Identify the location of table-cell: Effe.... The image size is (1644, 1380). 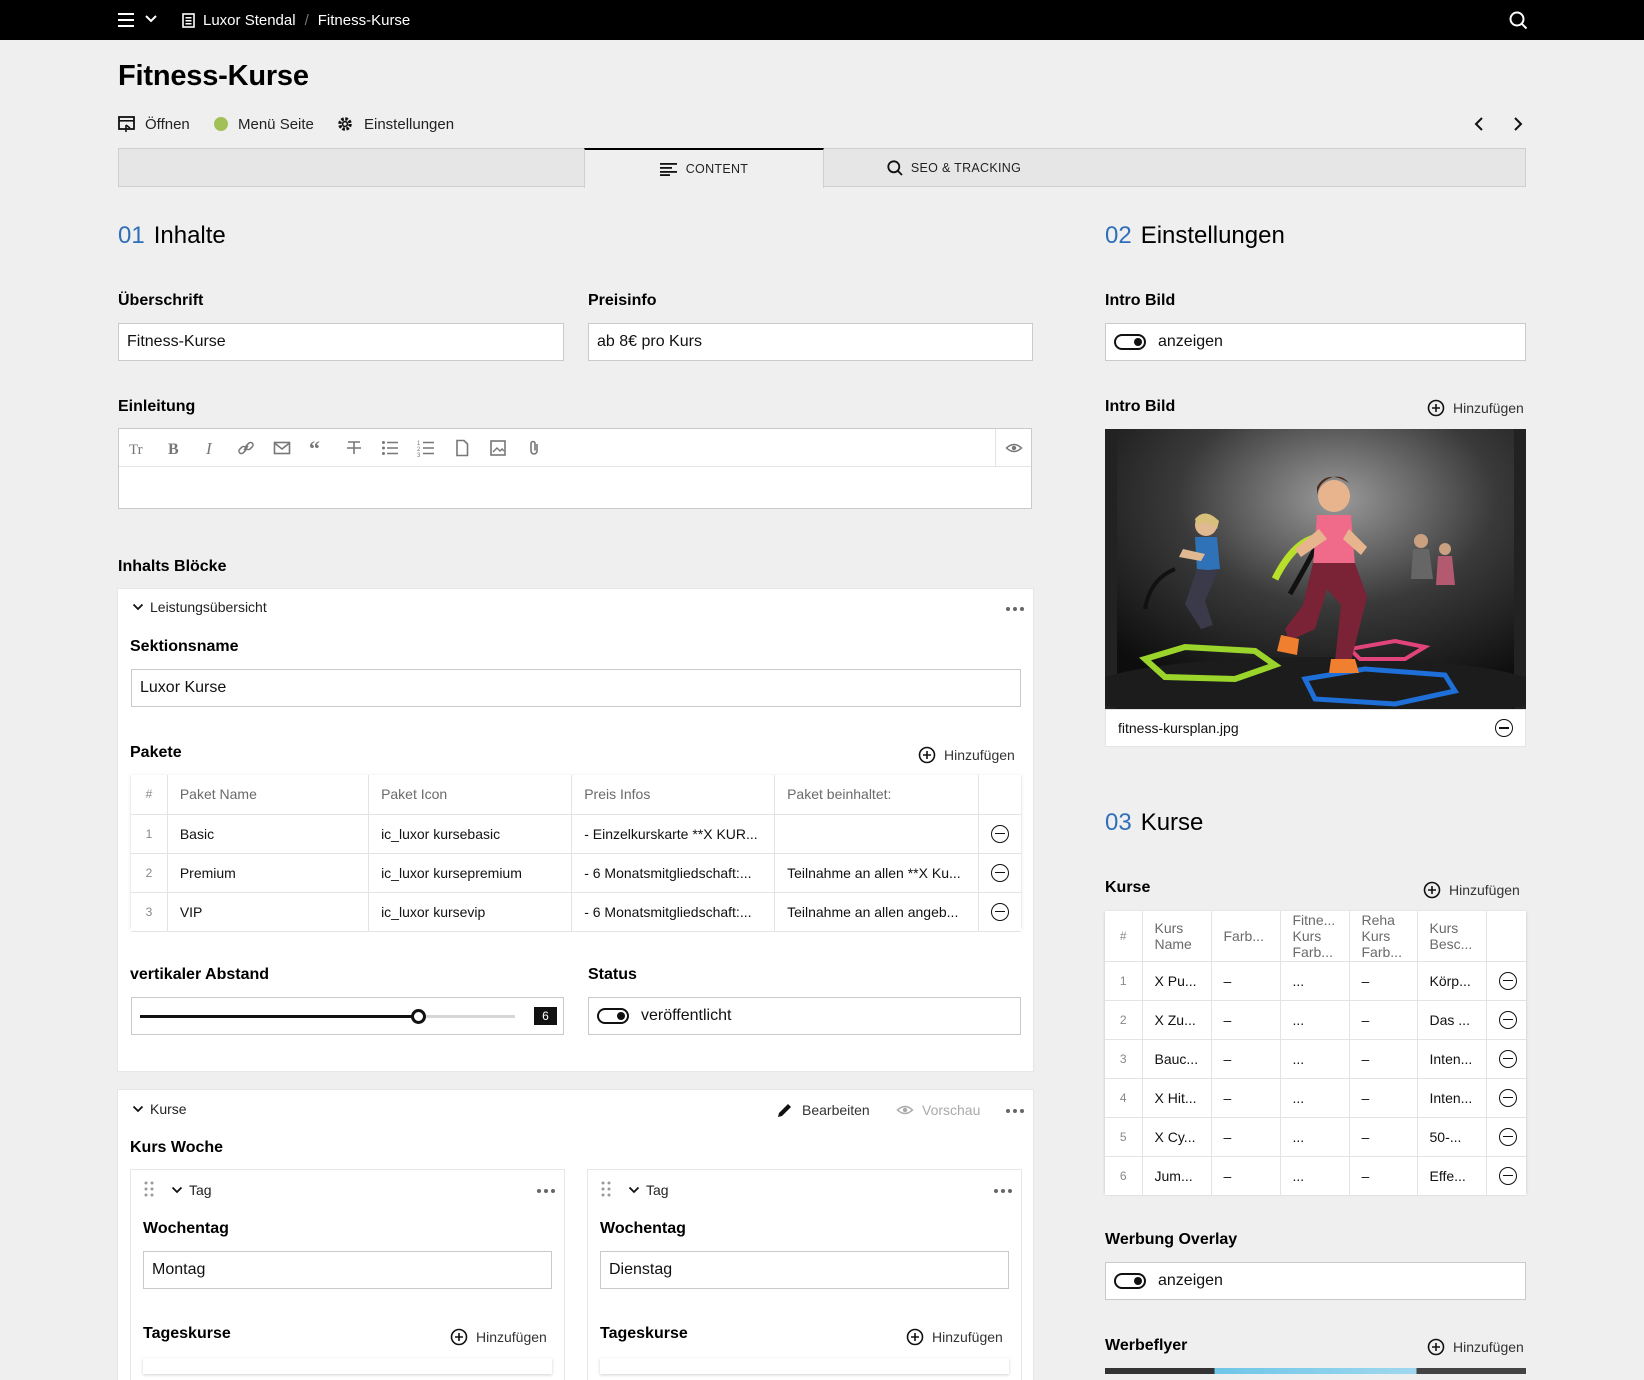
(1452, 1176).